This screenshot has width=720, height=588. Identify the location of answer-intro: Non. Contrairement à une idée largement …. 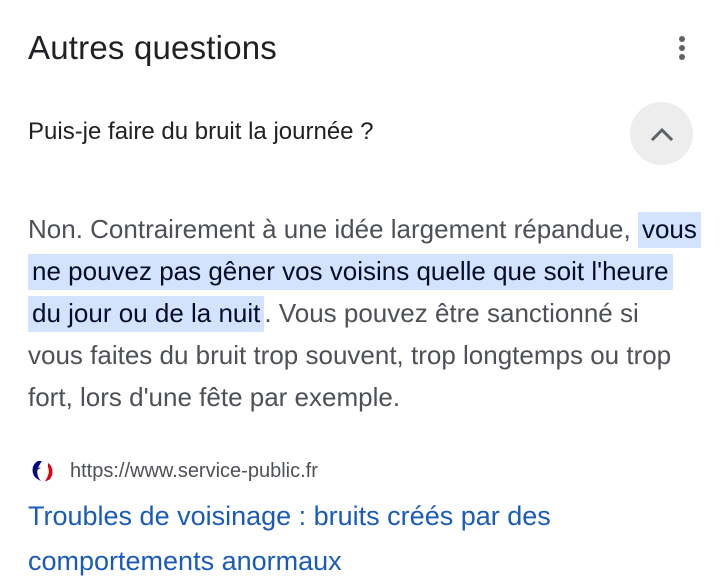
(333, 229).